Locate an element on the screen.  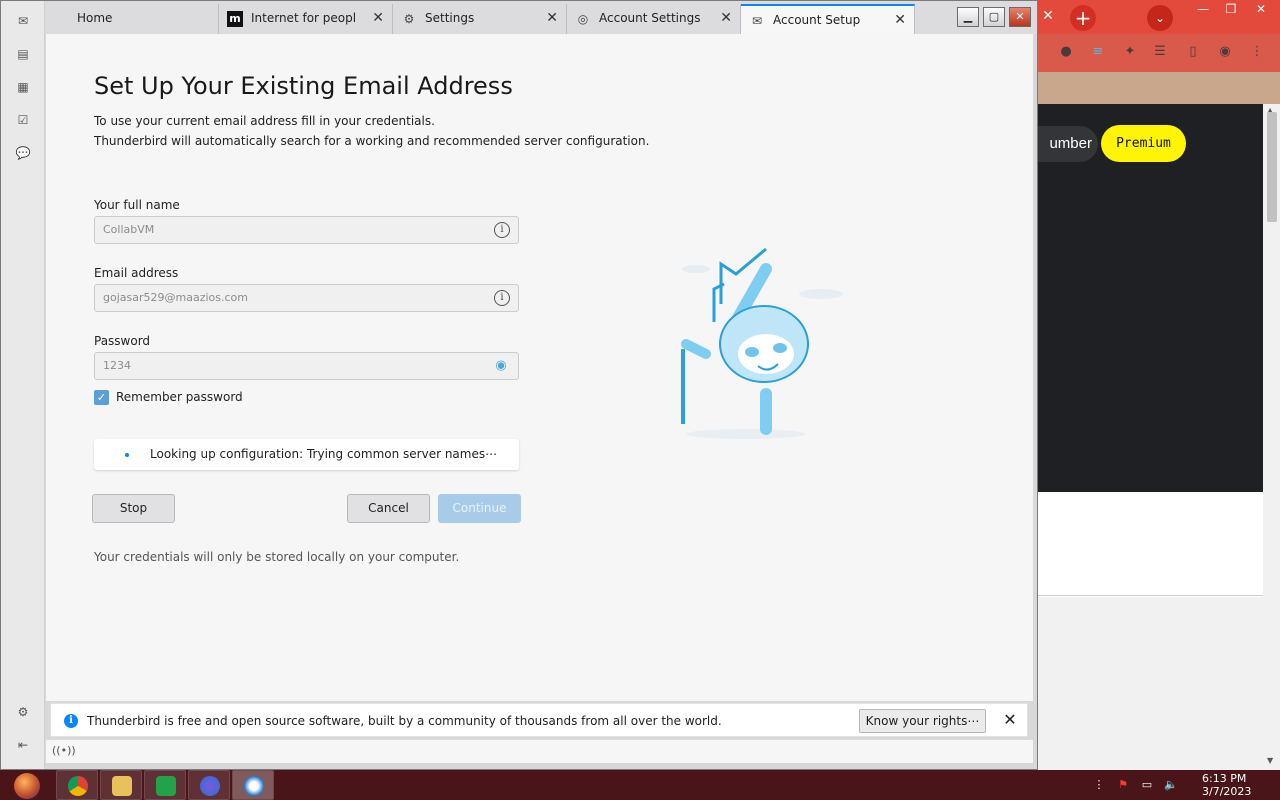
progress-dot is located at coordinates (127, 455).